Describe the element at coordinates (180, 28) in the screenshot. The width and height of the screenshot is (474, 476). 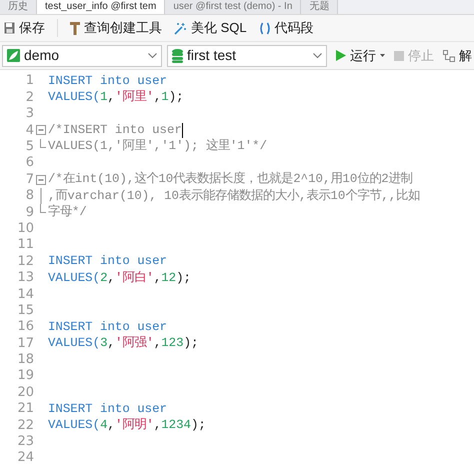
I see `sparkle-icon` at that location.